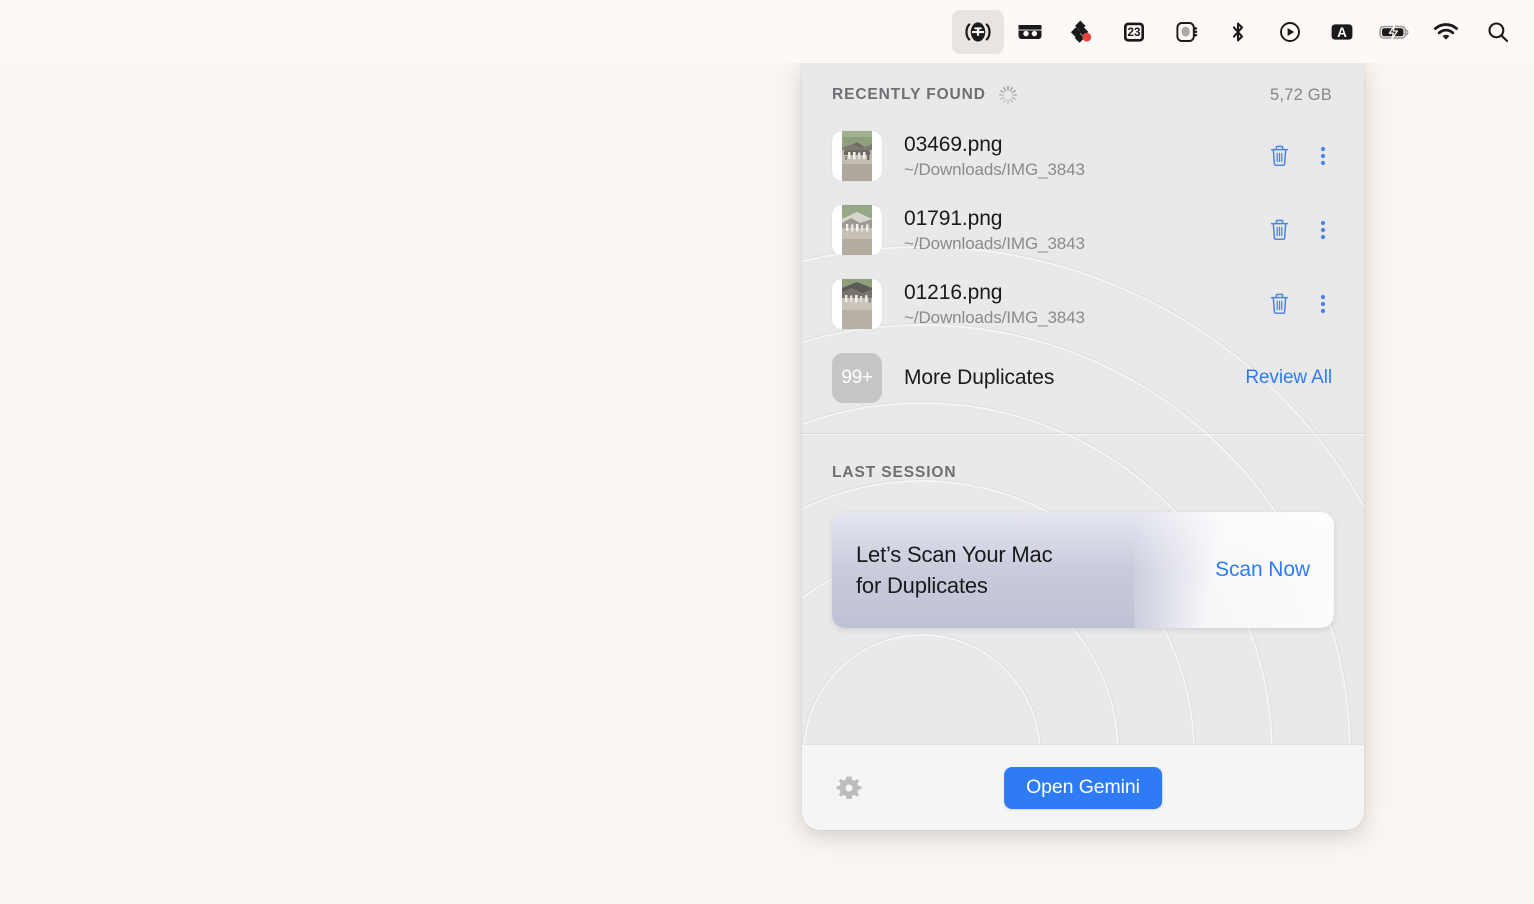 The height and width of the screenshot is (904, 1534). I want to click on wifi-menubar-icon, so click(1446, 32).